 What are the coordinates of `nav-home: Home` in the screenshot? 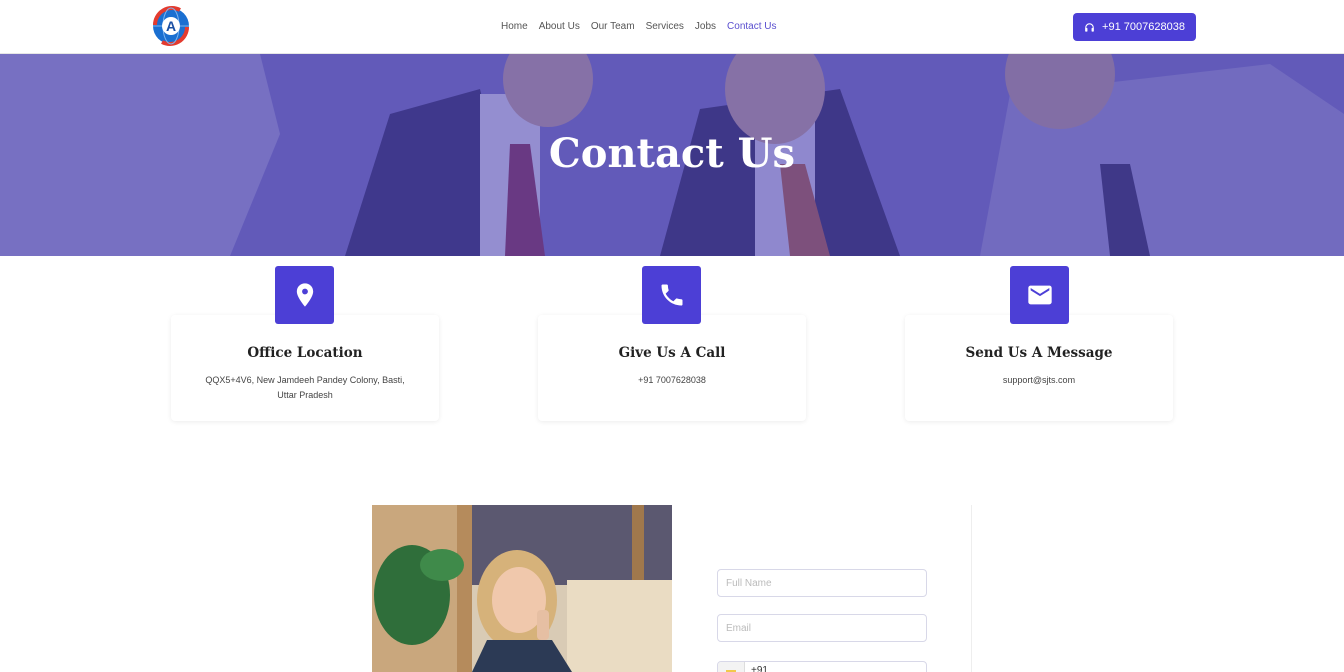 It's located at (514, 26).